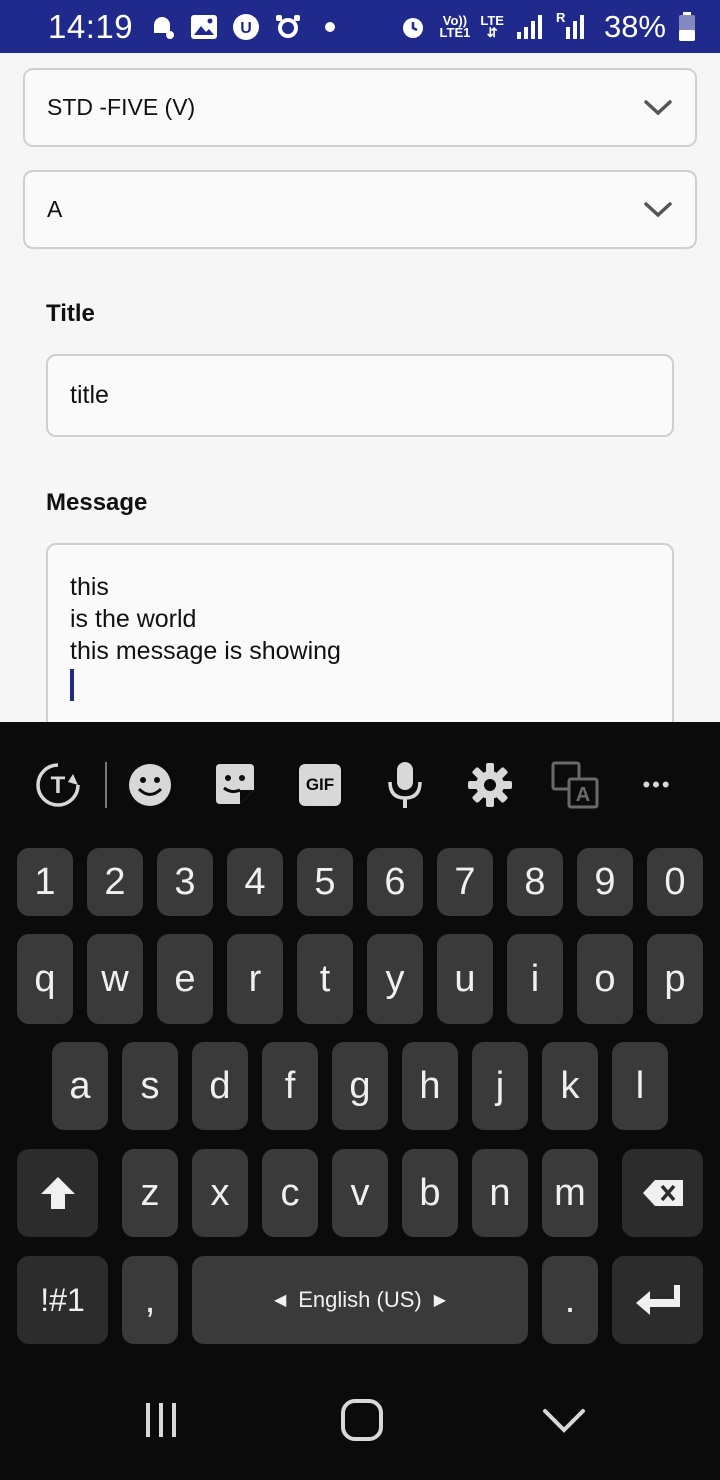  What do you see at coordinates (280, 1300) in the screenshot?
I see `left-arrow-icon: ◀` at bounding box center [280, 1300].